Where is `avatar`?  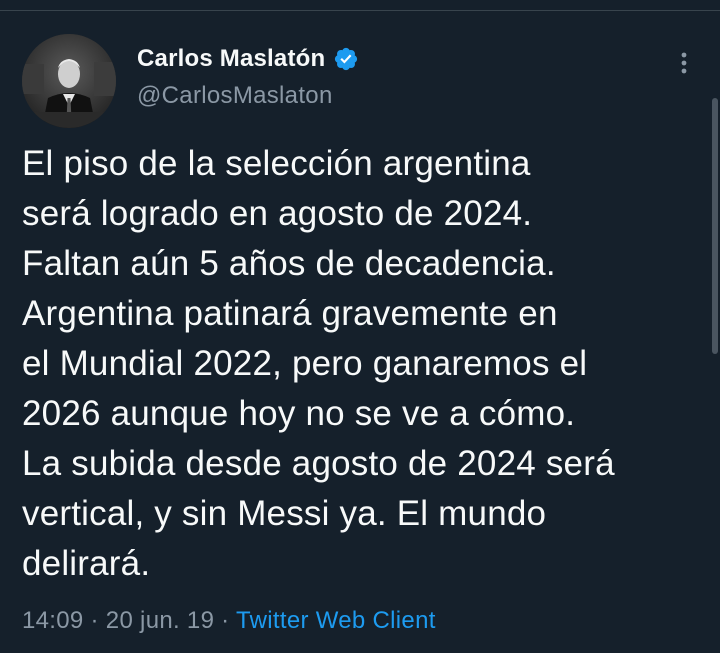 avatar is located at coordinates (69, 81).